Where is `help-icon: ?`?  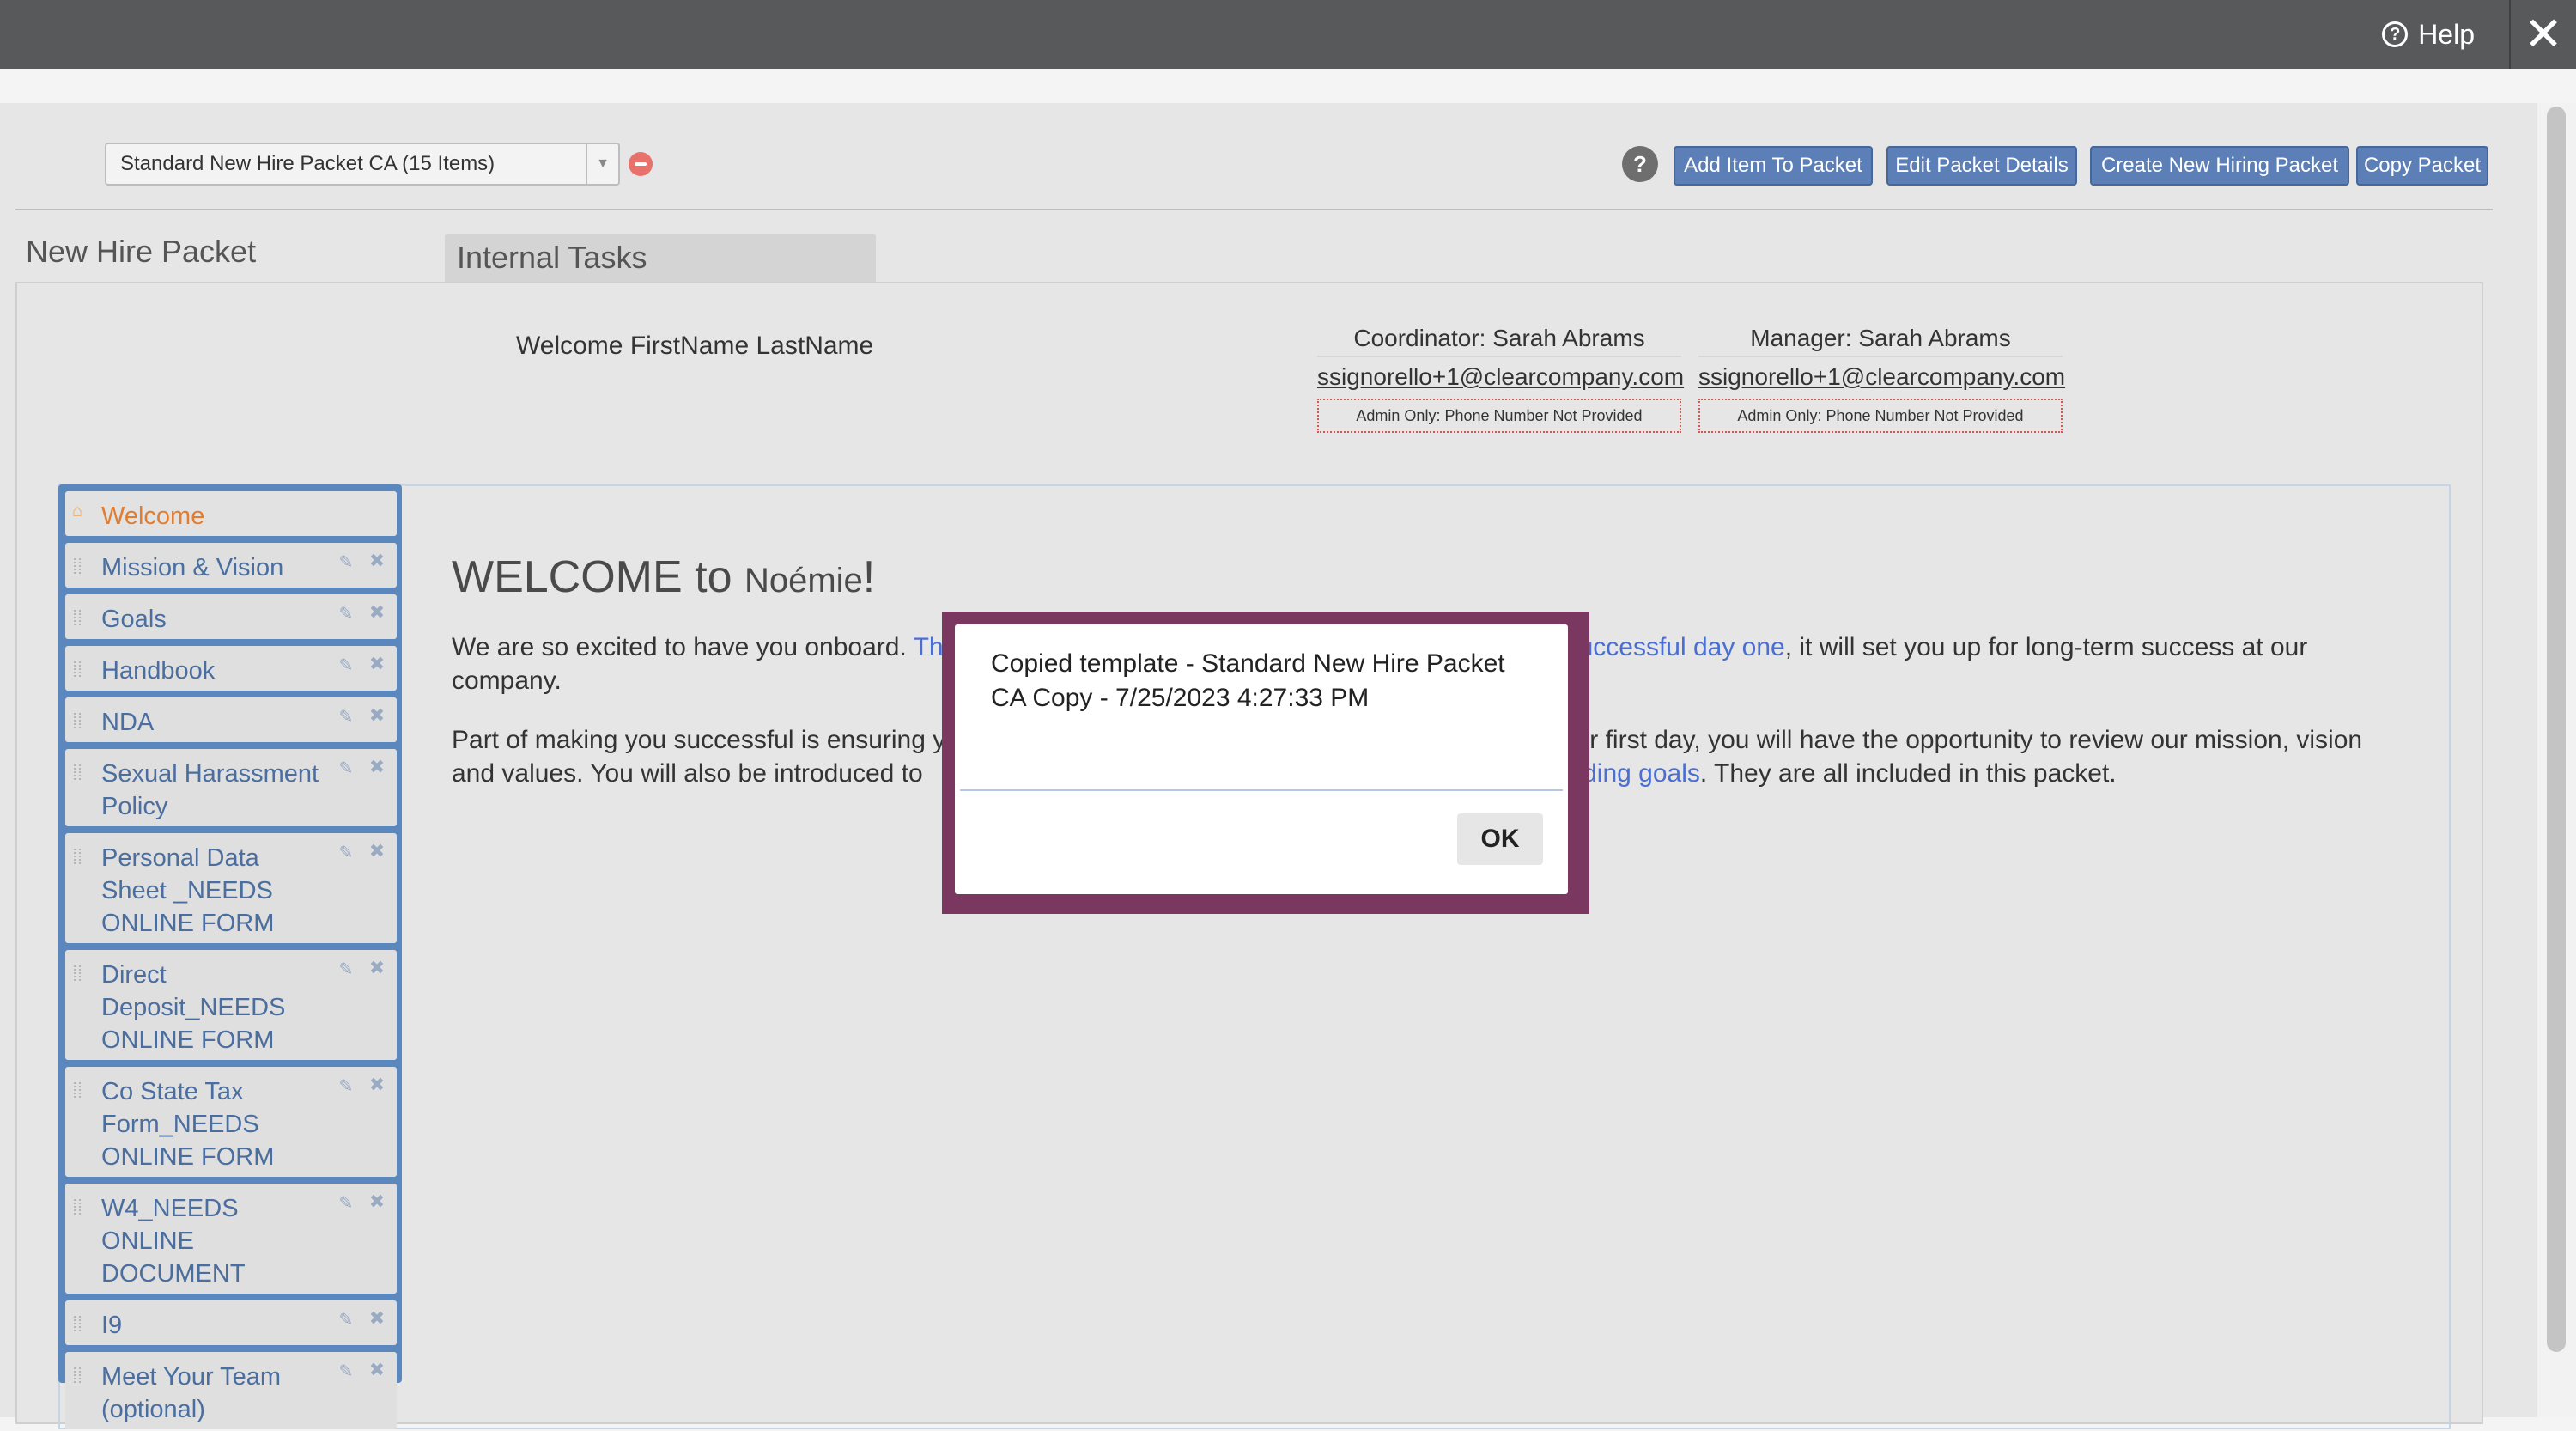 help-icon: ? is located at coordinates (2396, 34).